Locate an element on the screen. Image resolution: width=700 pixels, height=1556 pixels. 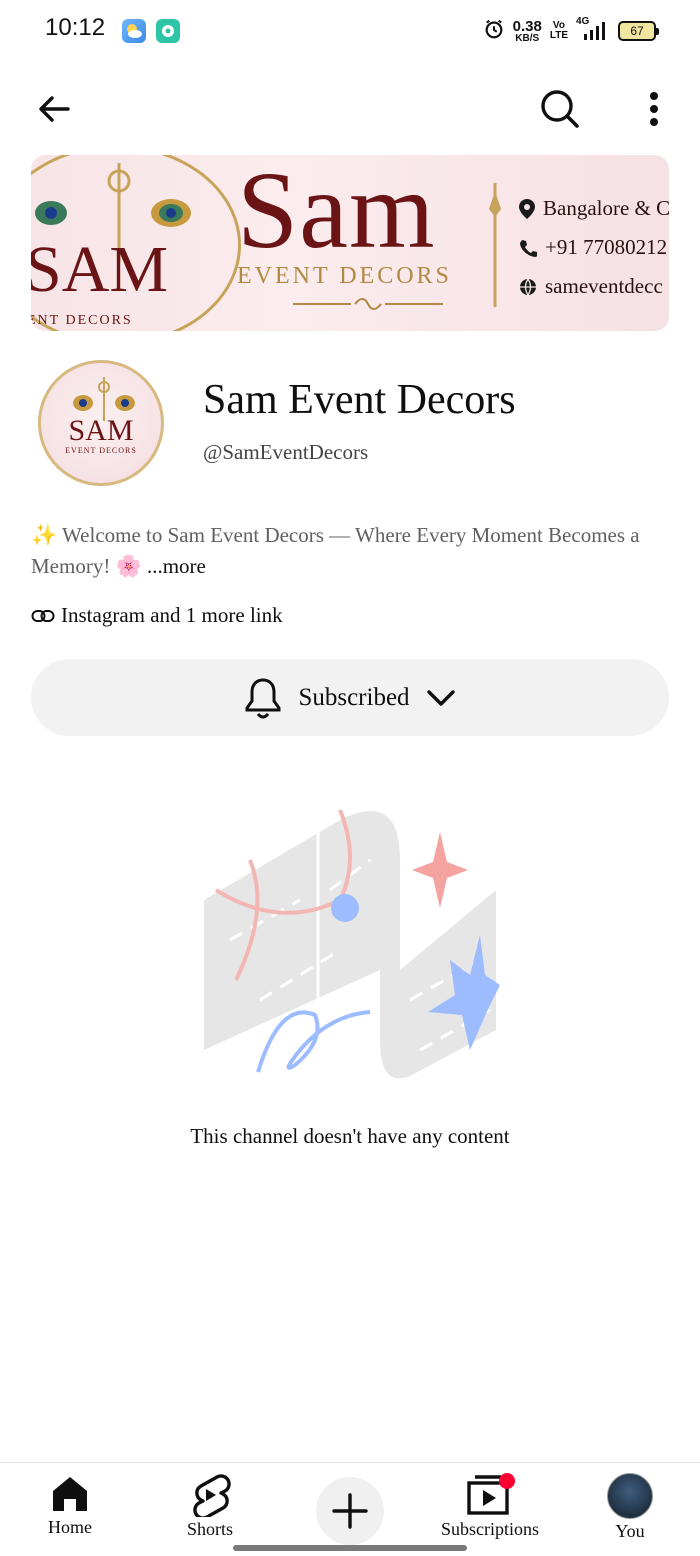
banner-location: Bangalore & C is located at coordinates (594, 208).